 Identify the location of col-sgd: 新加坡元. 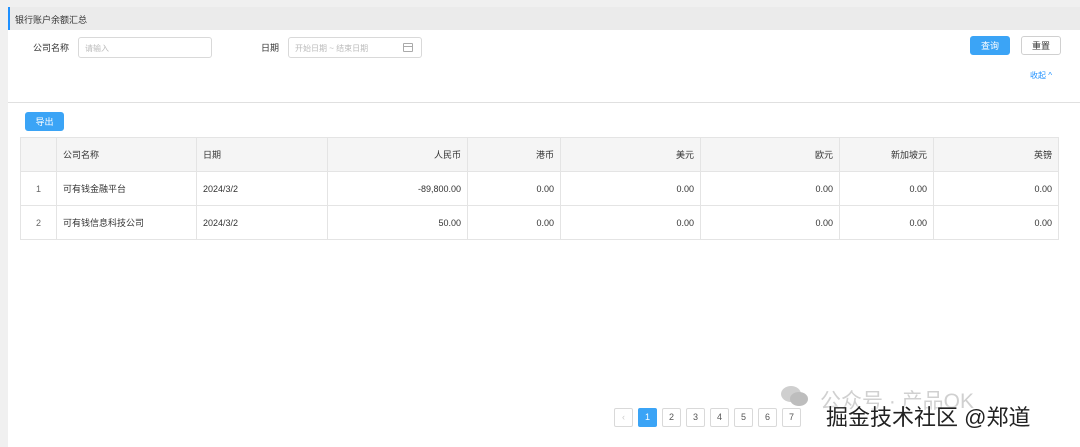
(886, 154).